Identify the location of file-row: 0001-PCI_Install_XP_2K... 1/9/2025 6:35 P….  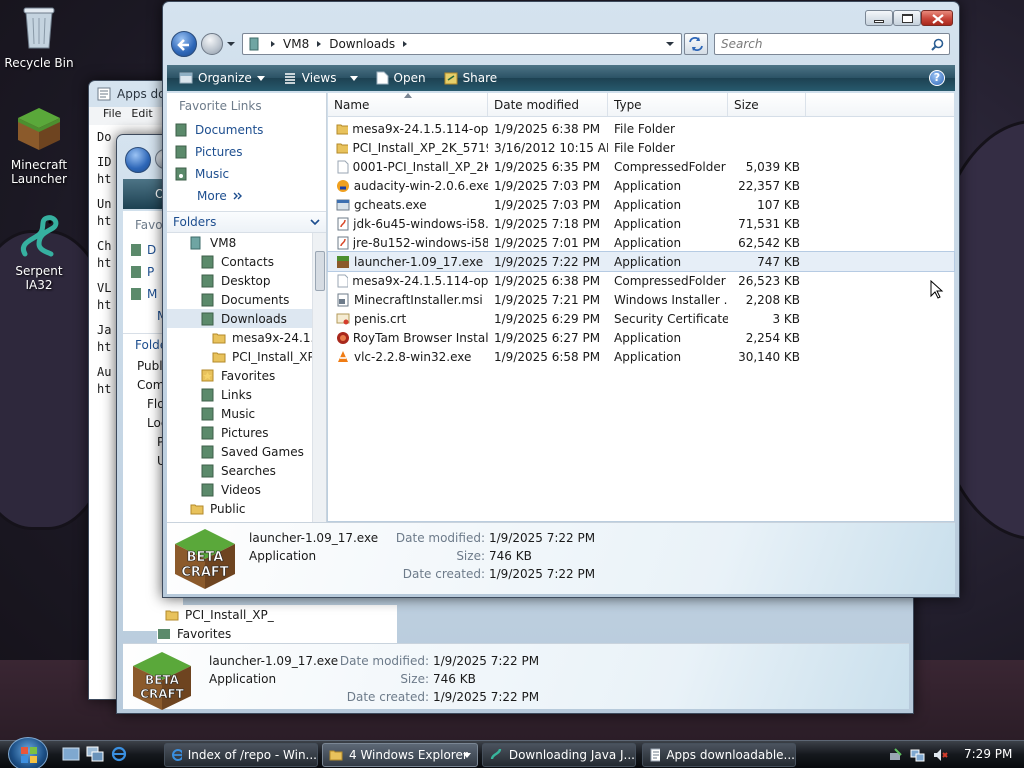
(641, 166).